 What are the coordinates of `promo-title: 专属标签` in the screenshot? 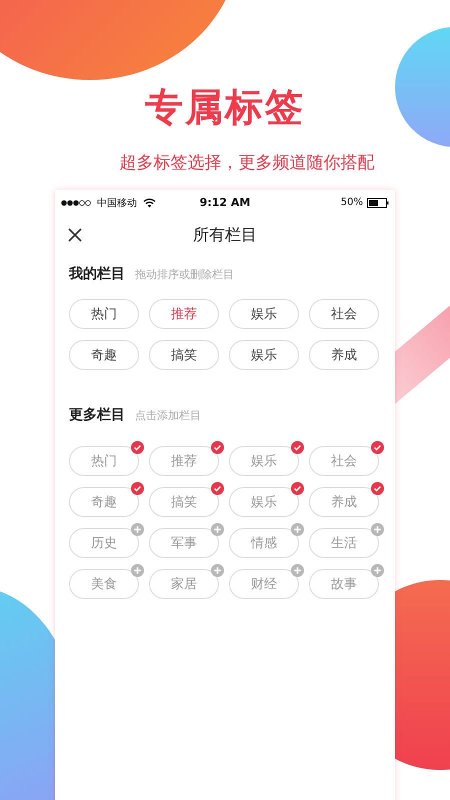 It's located at (225, 107).